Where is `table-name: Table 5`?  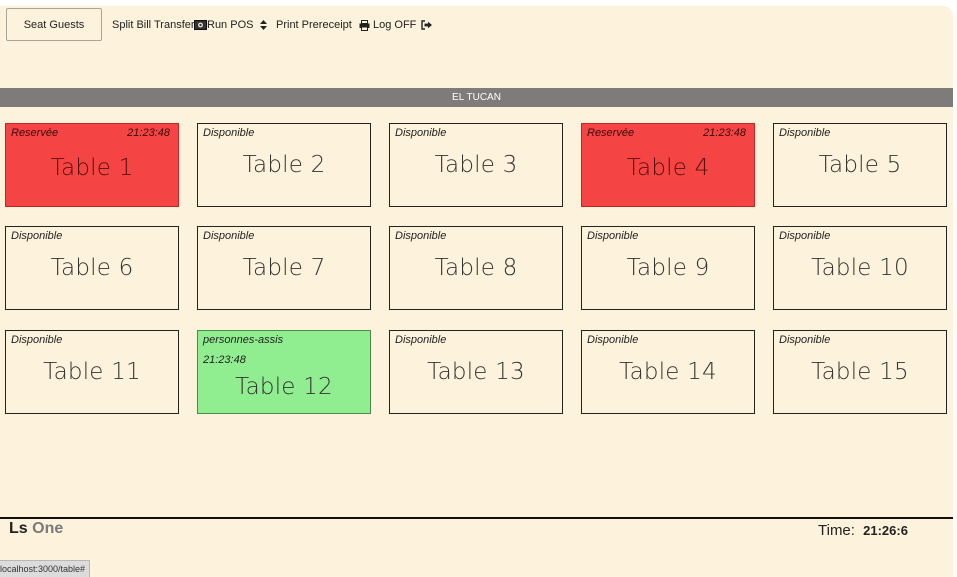
table-name: Table 5 is located at coordinates (860, 165).